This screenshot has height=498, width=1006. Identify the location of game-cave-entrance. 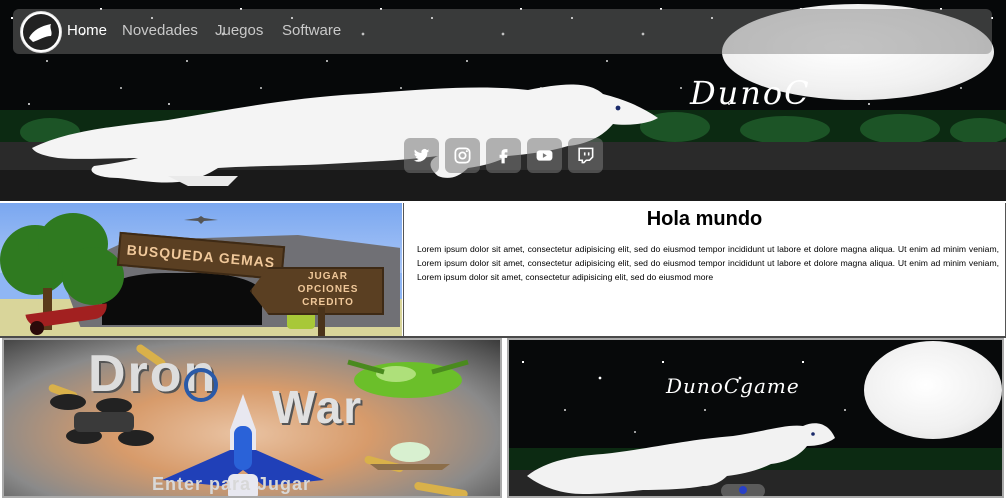
(182, 299).